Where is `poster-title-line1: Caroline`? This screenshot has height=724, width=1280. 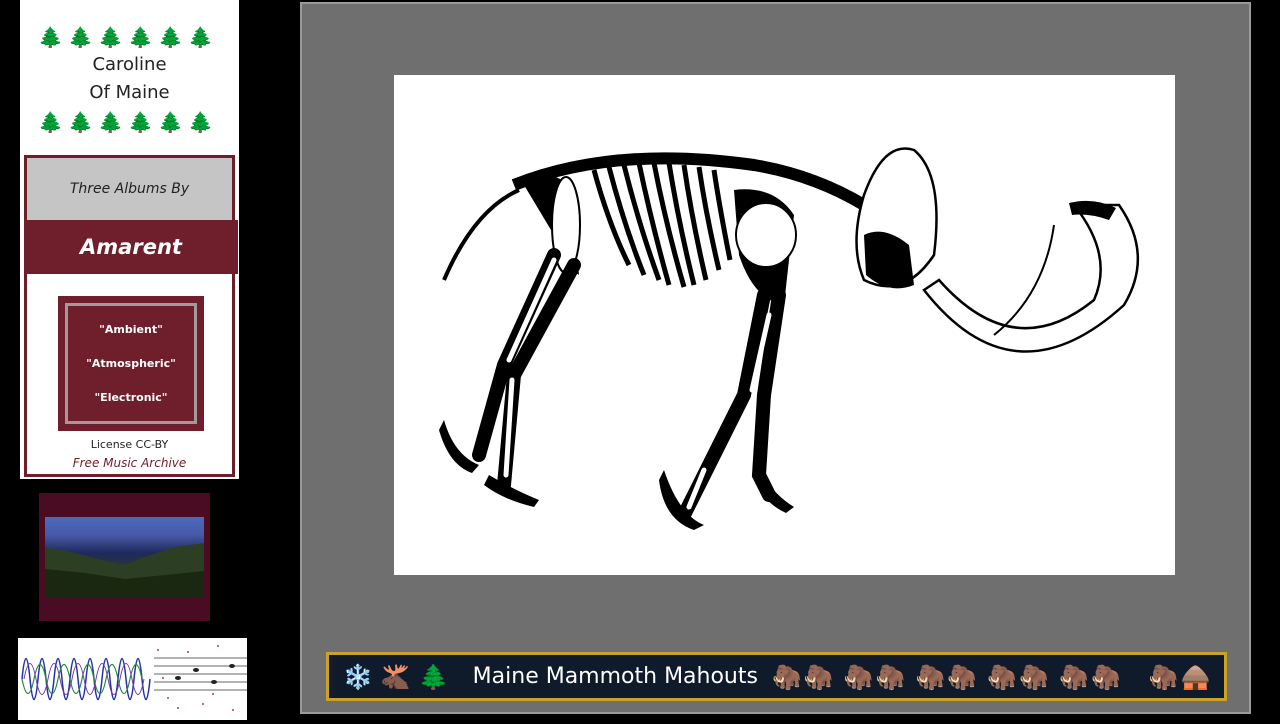
poster-title-line1: Caroline is located at coordinates (129, 64).